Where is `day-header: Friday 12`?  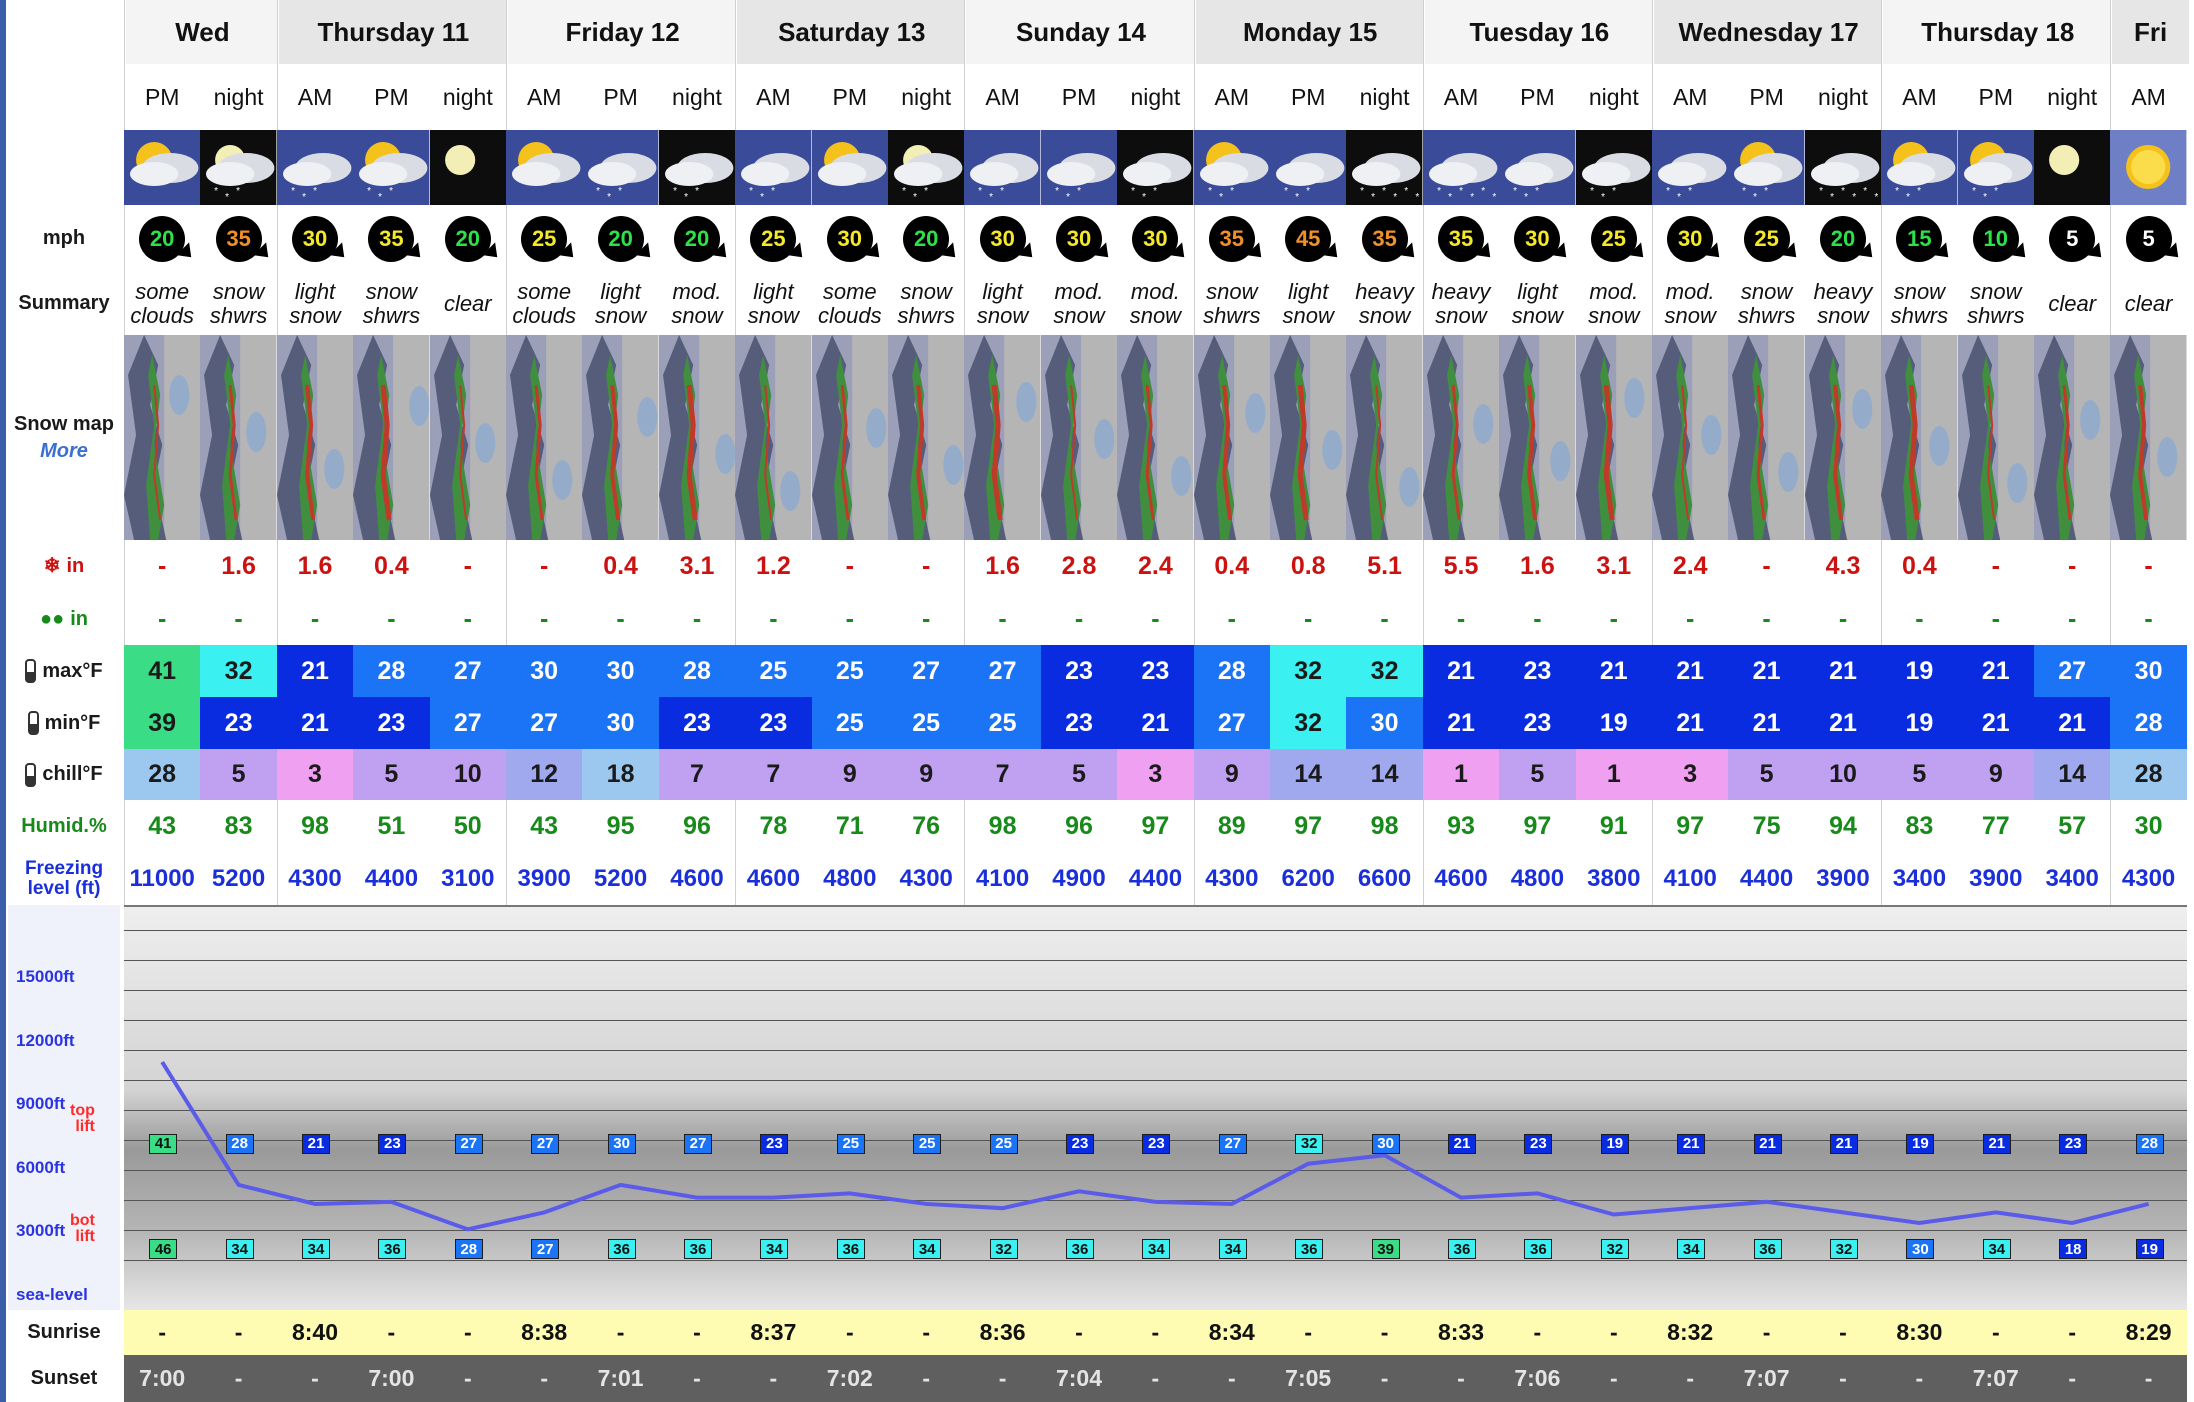 day-header: Friday 12 is located at coordinates (622, 32).